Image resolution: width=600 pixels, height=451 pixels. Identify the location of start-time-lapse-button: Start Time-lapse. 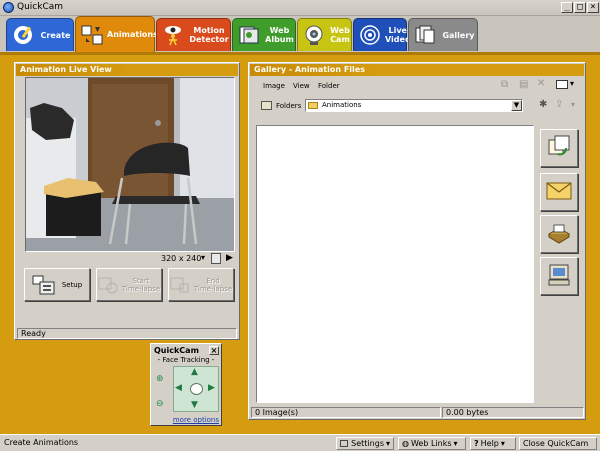
(129, 284).